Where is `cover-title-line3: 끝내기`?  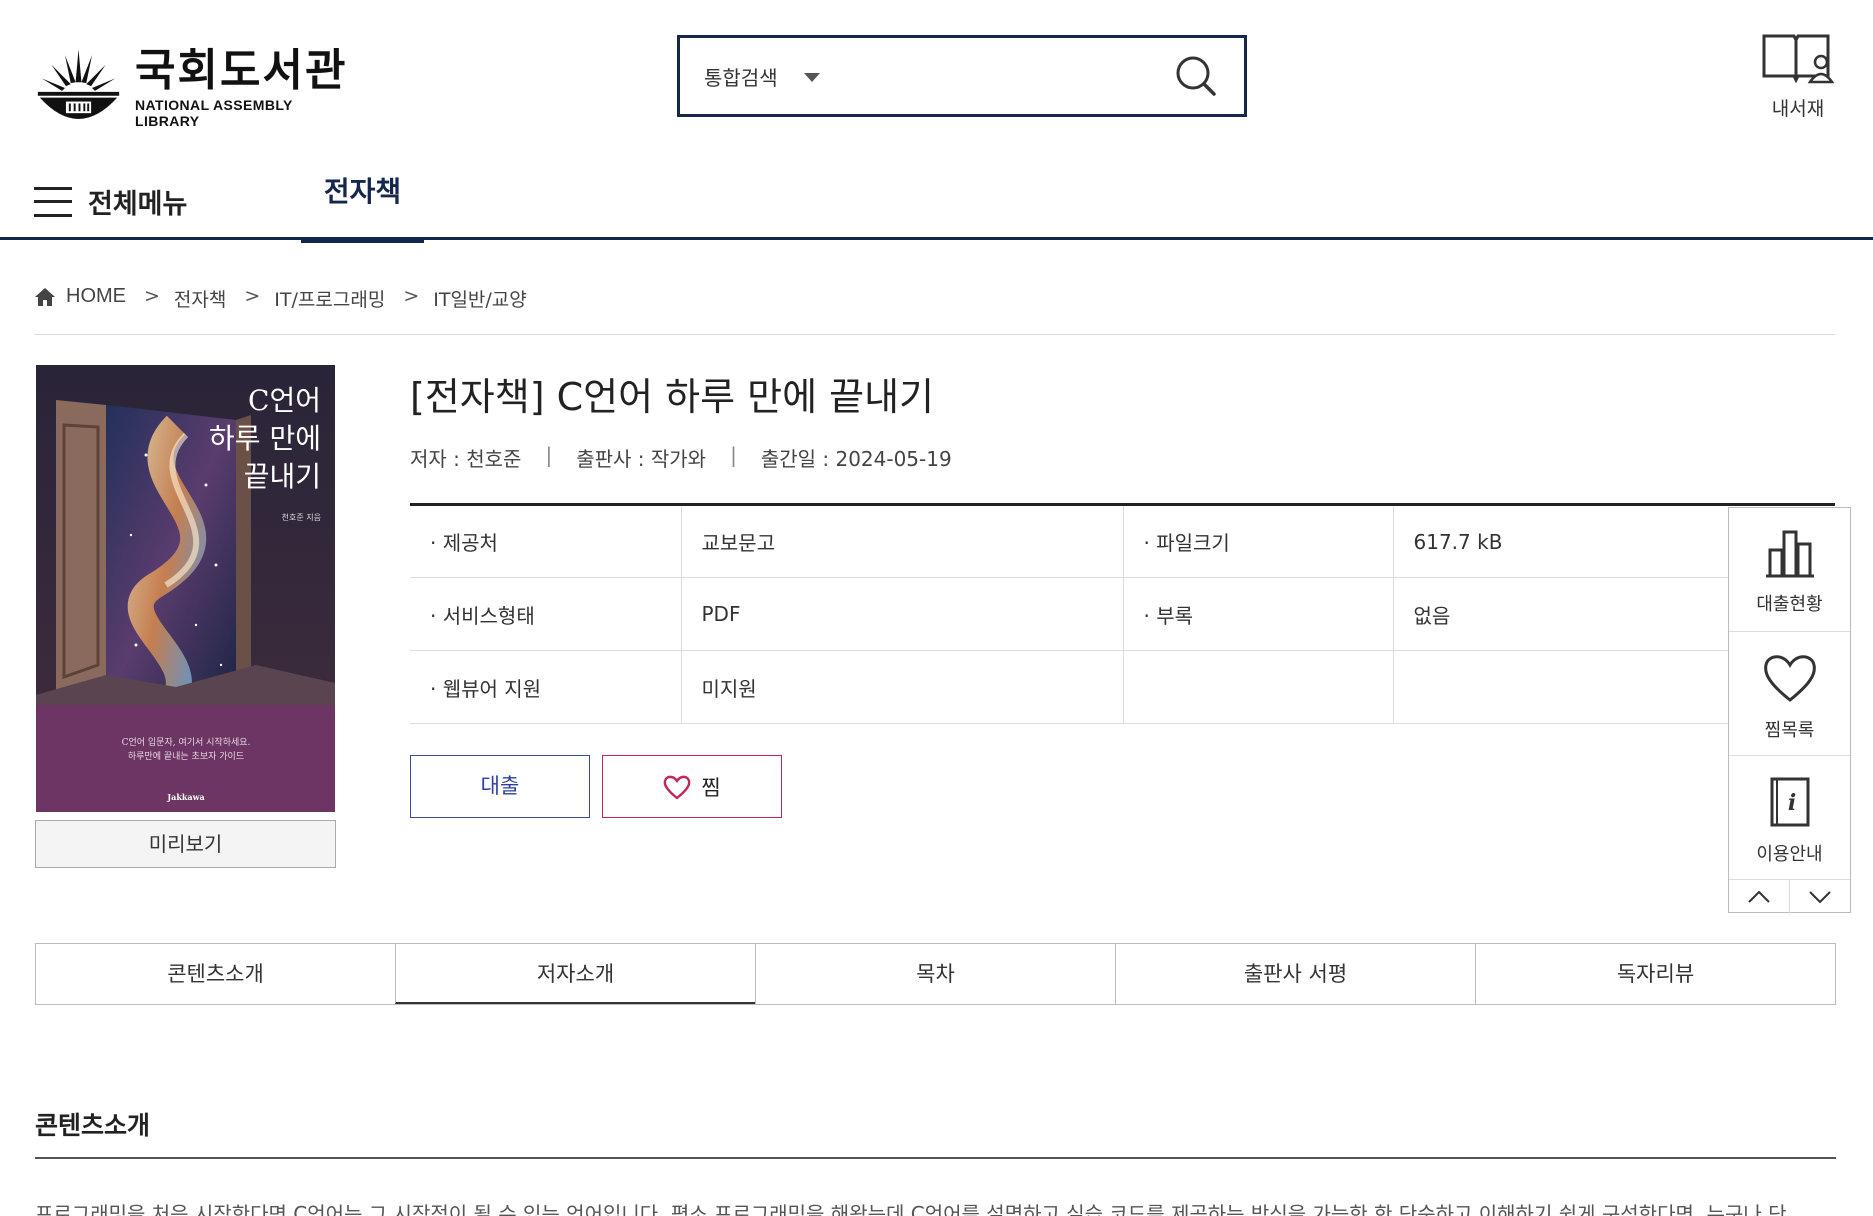
cover-title-line3: 끝내기 is located at coordinates (282, 476).